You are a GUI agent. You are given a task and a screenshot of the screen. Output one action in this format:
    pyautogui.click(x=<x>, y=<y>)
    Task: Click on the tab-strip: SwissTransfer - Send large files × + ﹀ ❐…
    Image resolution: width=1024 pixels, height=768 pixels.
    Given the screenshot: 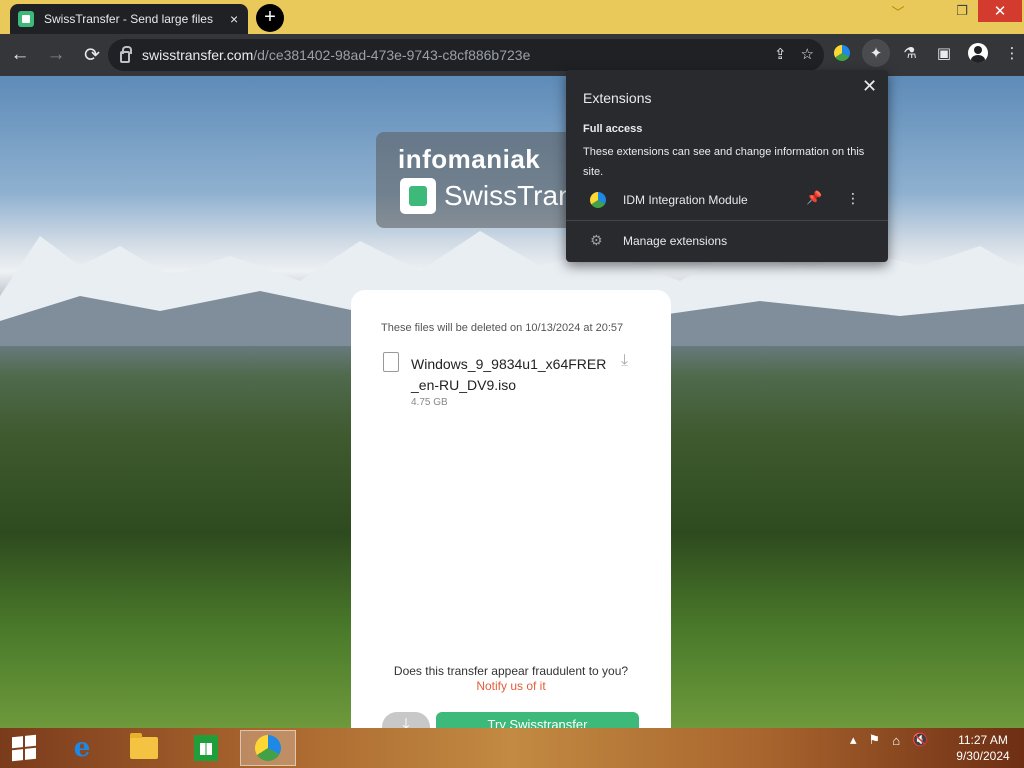 What is the action you would take?
    pyautogui.click(x=512, y=17)
    